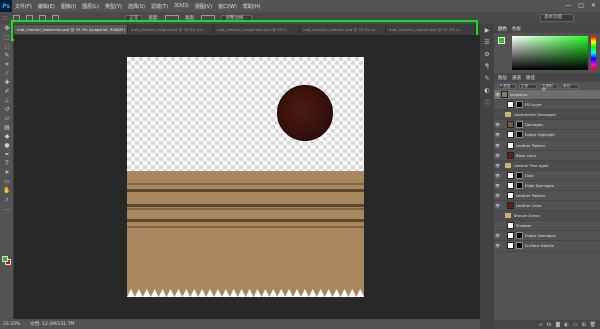 Image resolution: width=600 pixels, height=329 pixels. What do you see at coordinates (547, 186) in the screenshot?
I see `layer-row: 👁 Edge Damages` at bounding box center [547, 186].